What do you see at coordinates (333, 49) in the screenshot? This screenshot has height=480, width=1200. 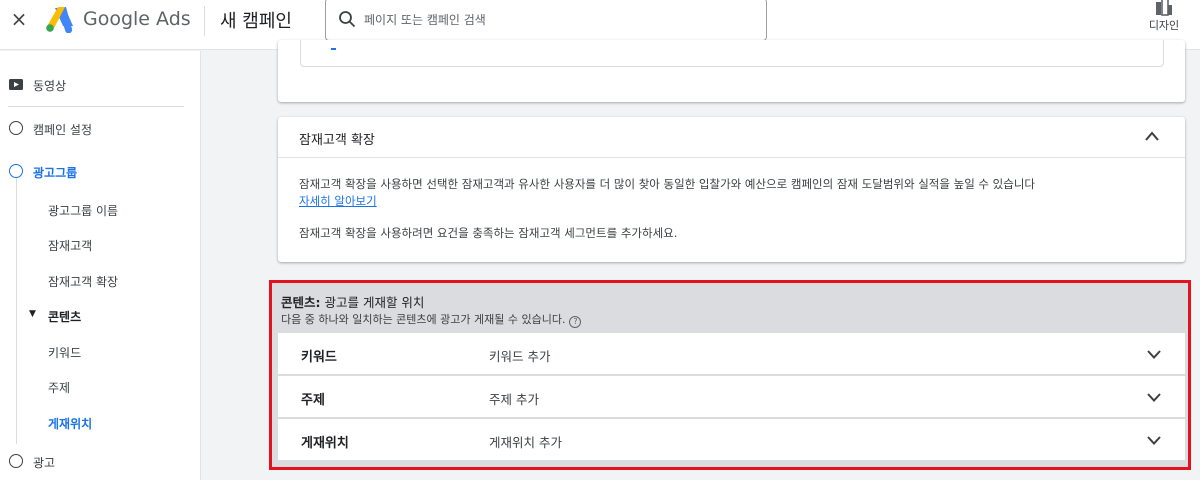 I see `cursor-mark` at bounding box center [333, 49].